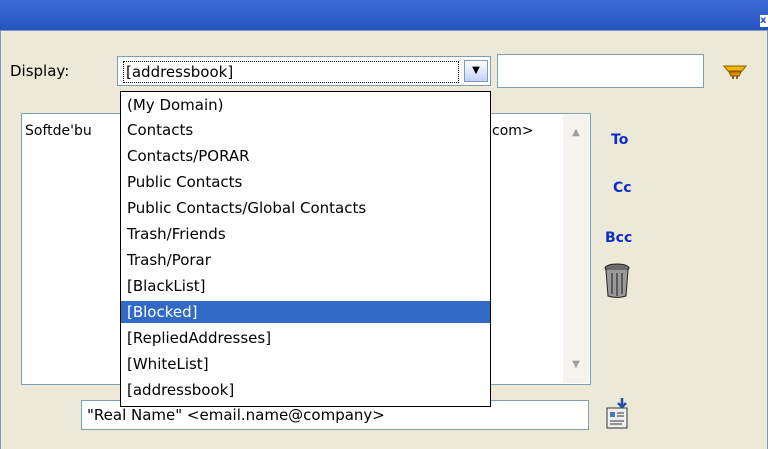  What do you see at coordinates (58, 131) in the screenshot?
I see `list-item: Softde'bu` at bounding box center [58, 131].